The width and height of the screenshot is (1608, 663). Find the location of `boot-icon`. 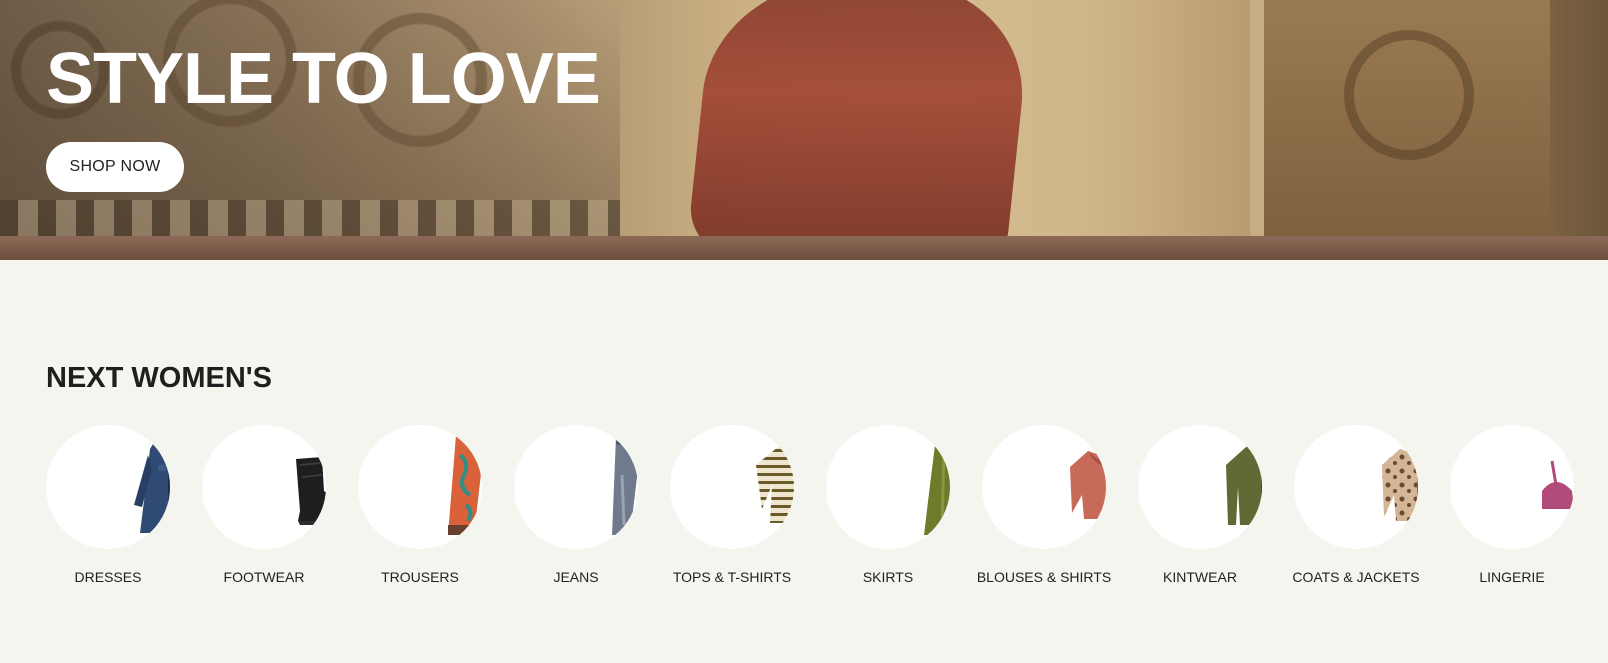

boot-icon is located at coordinates (311, 491).